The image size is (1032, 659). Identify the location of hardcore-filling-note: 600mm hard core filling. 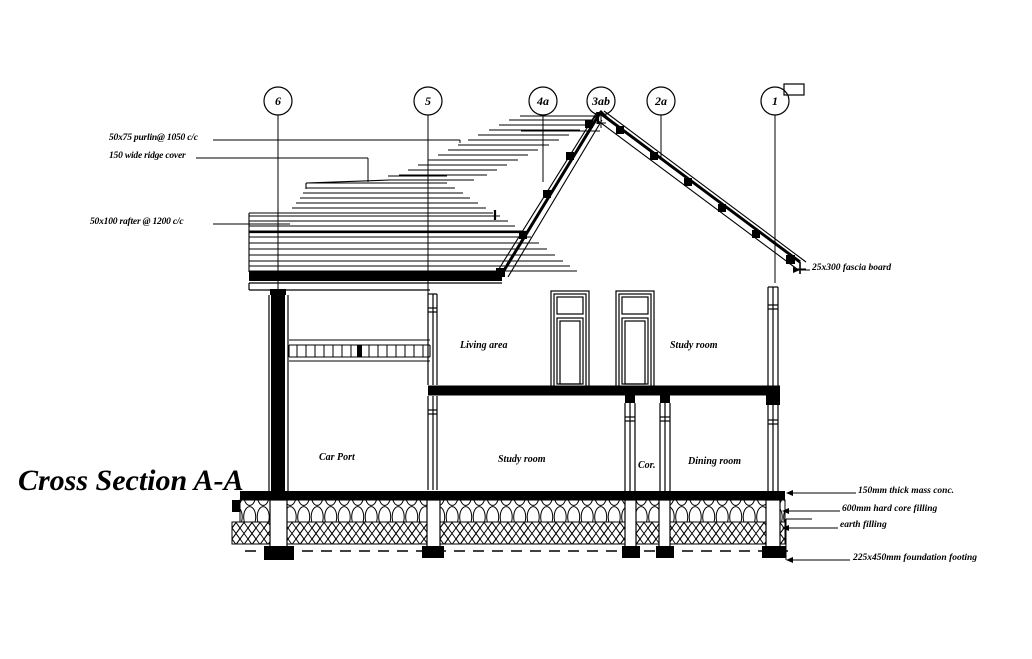
(890, 509).